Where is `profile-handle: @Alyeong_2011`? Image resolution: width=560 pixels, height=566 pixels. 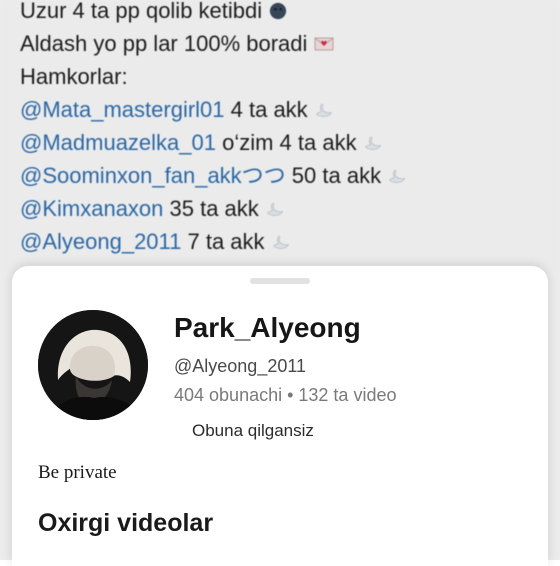
profile-handle: @Alyeong_2011 is located at coordinates (240, 366).